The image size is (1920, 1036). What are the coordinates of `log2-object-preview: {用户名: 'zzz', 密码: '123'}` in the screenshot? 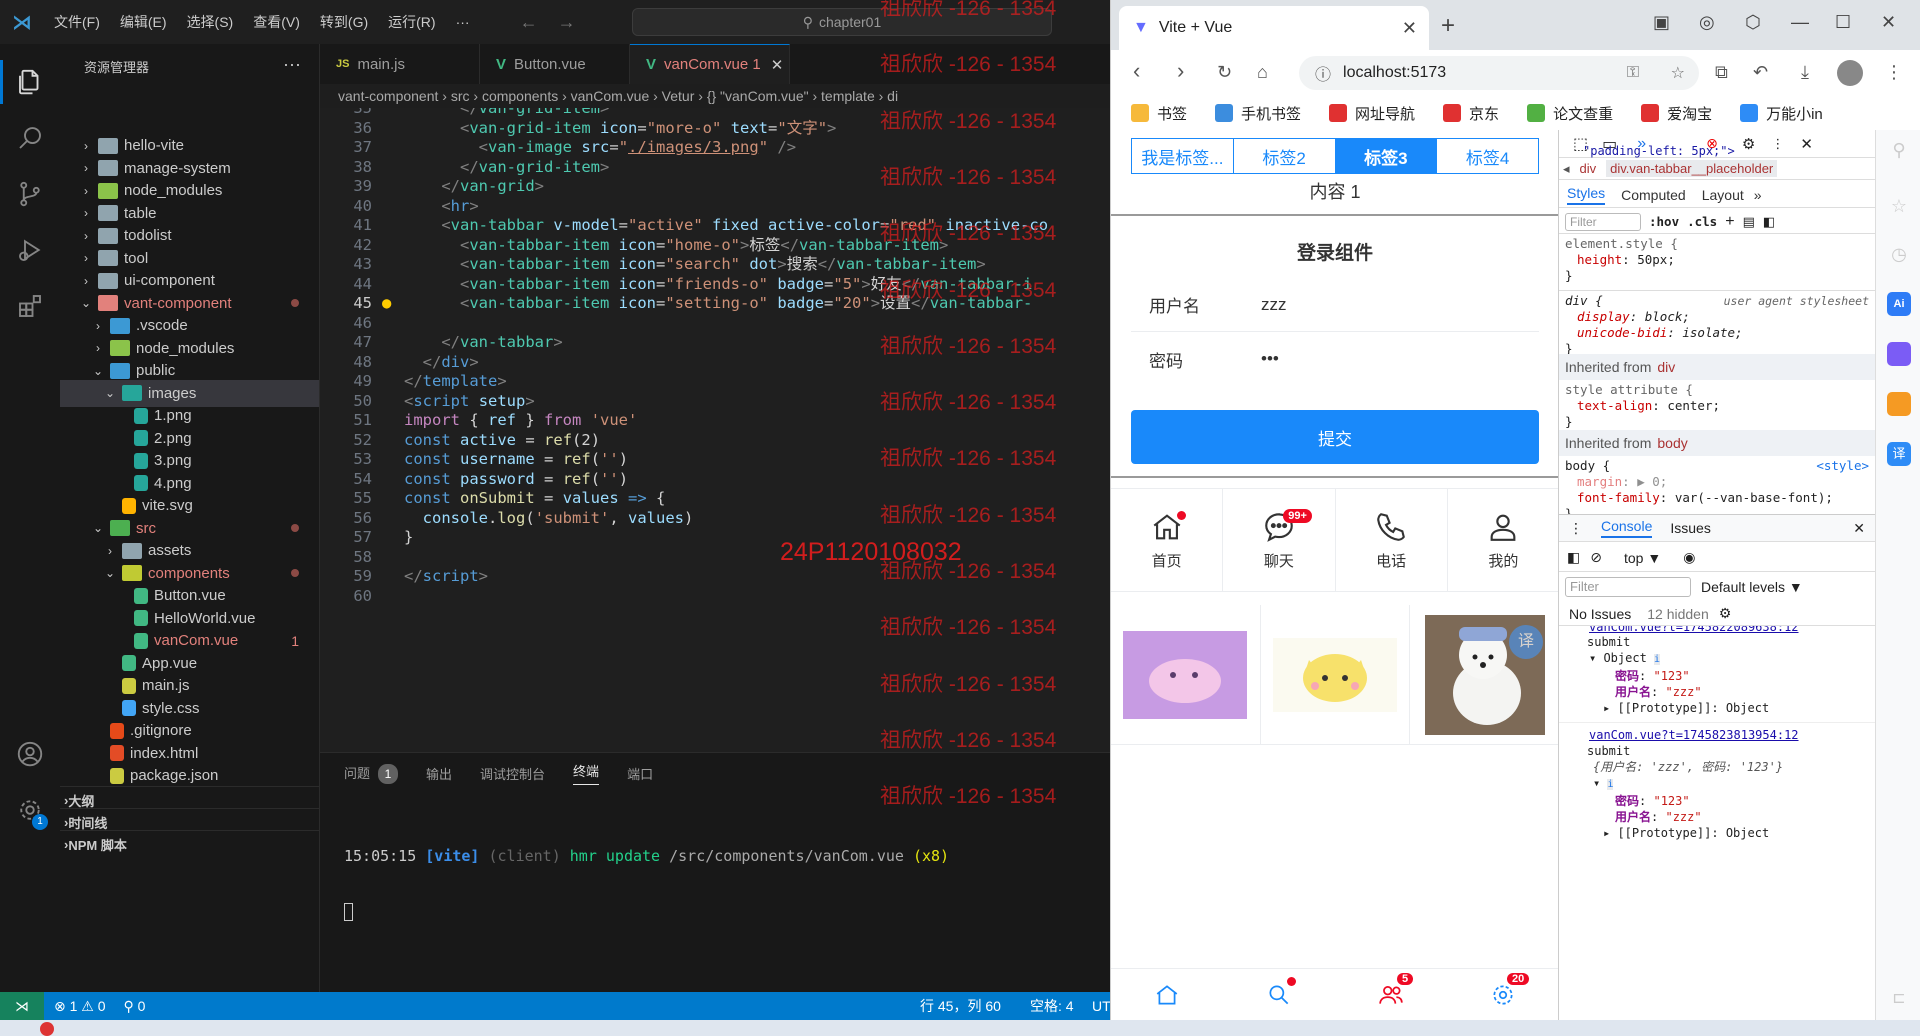 It's located at (1717, 767).